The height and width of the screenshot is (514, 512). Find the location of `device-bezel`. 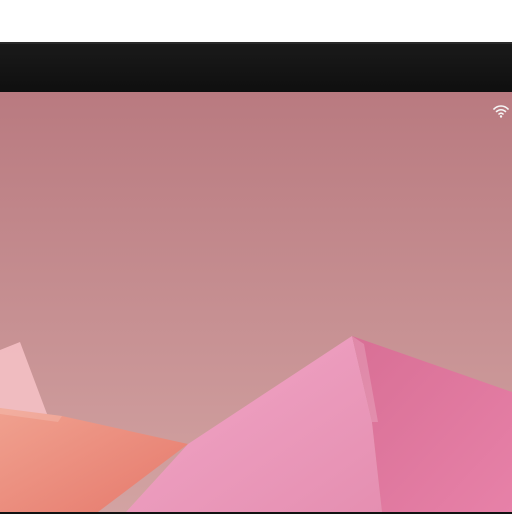

device-bezel is located at coordinates (256, 68).